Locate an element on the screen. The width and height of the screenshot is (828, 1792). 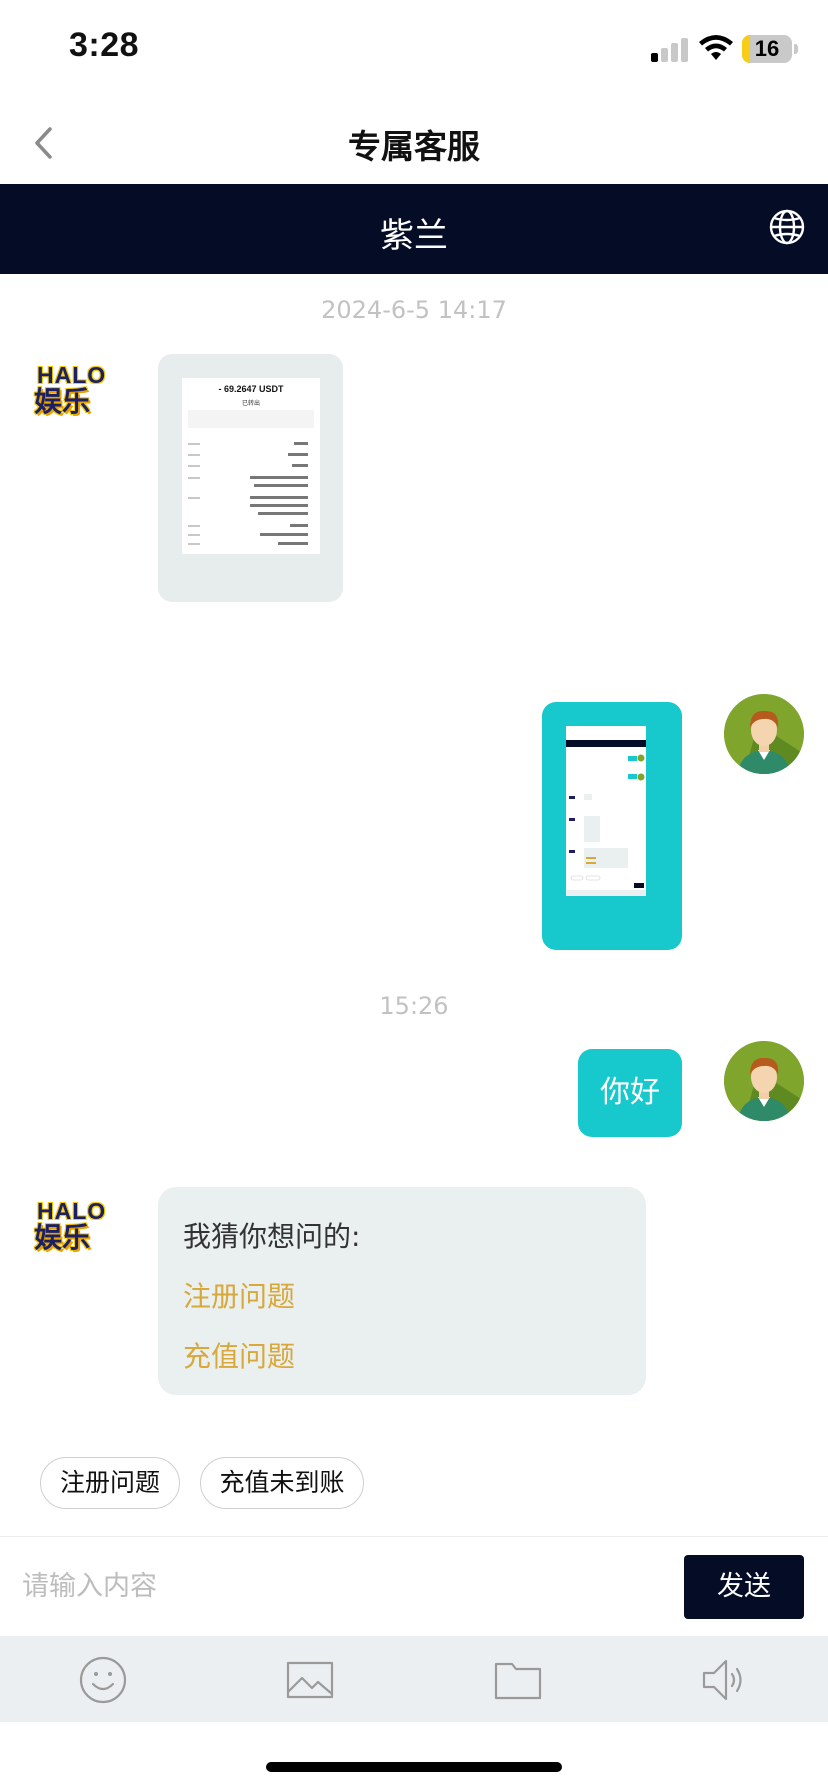
status-time: 3:28 is located at coordinates (104, 45).